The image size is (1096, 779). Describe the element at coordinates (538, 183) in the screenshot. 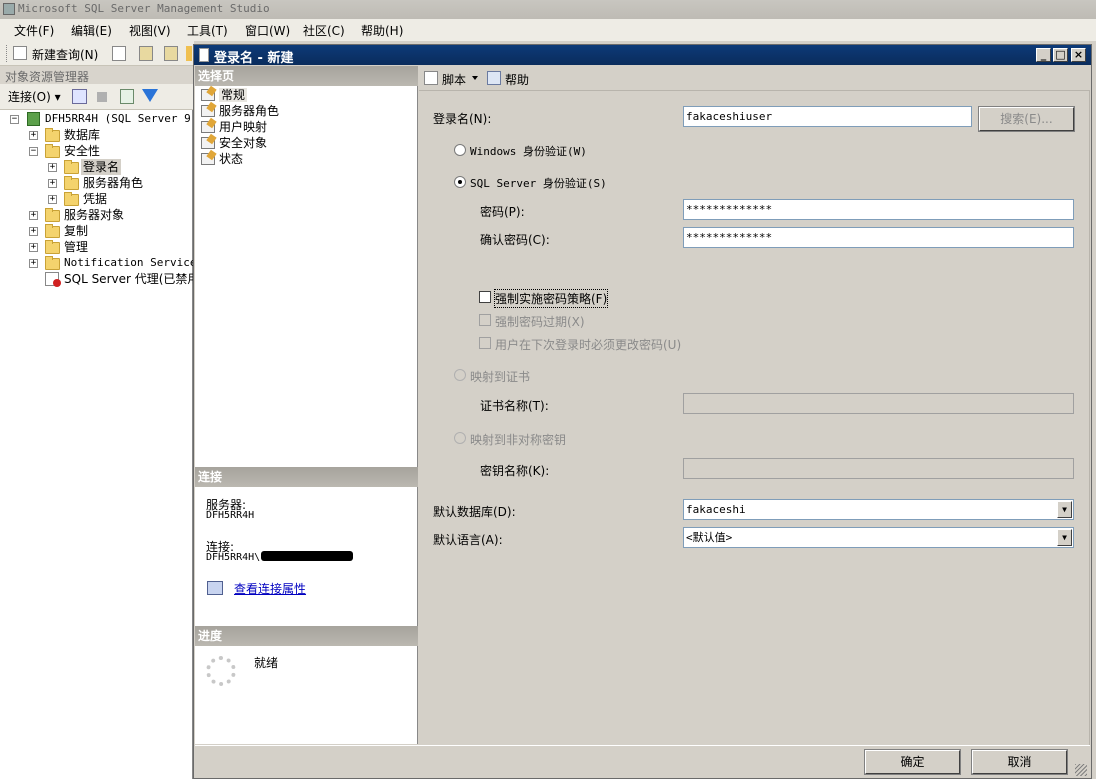

I see `sql-auth-label: SQL Server 身份验证(S)` at that location.